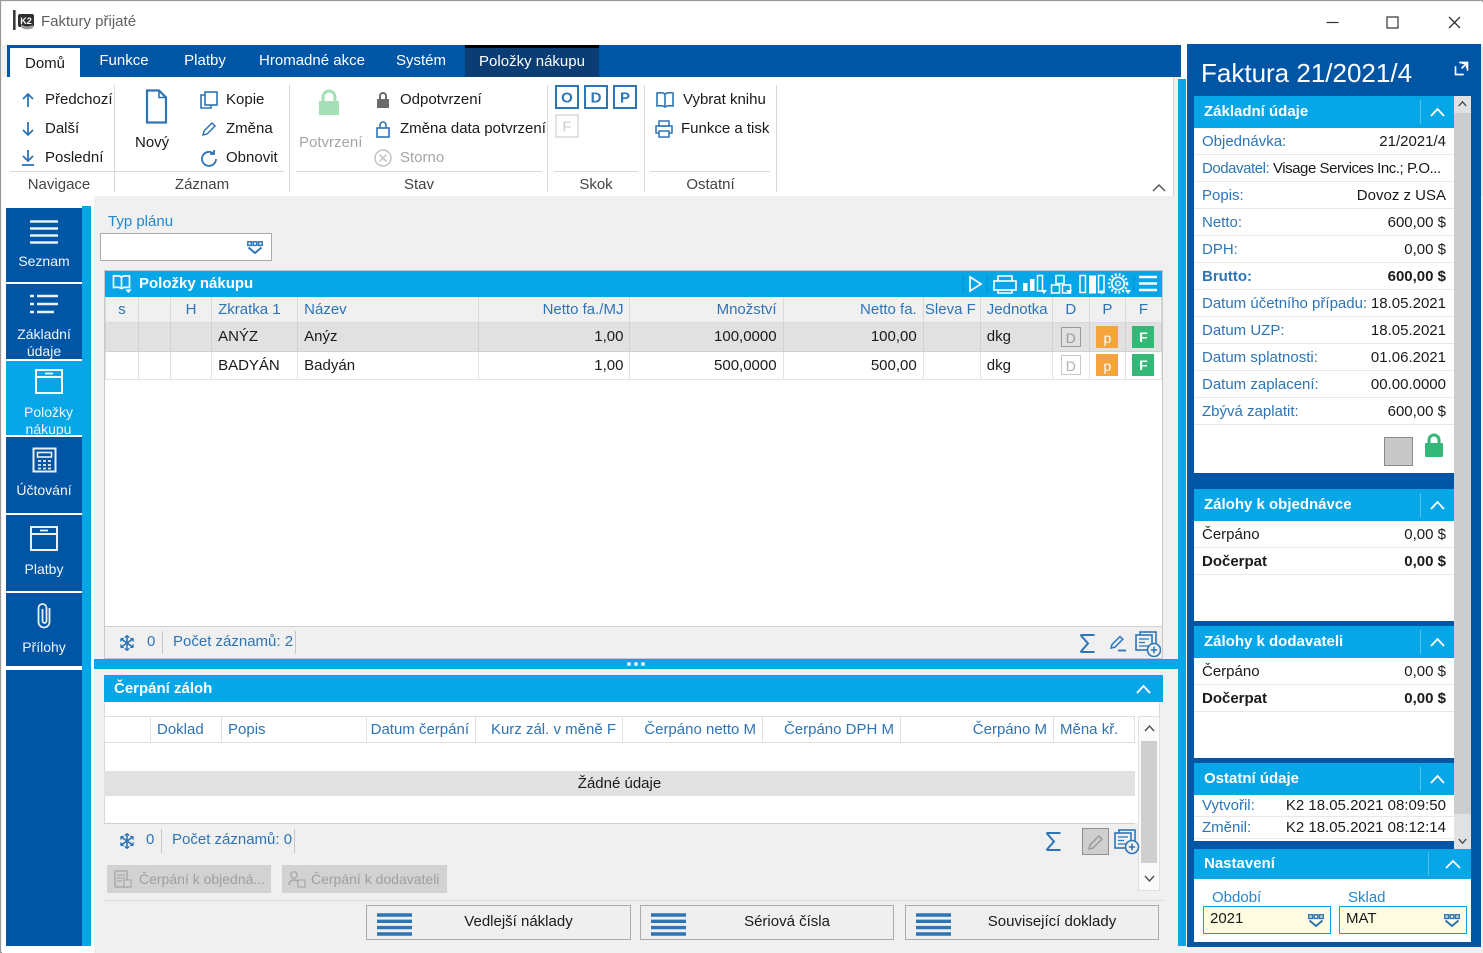 The image size is (1483, 953). What do you see at coordinates (567, 98) in the screenshot?
I see `svg-text: O` at bounding box center [567, 98].